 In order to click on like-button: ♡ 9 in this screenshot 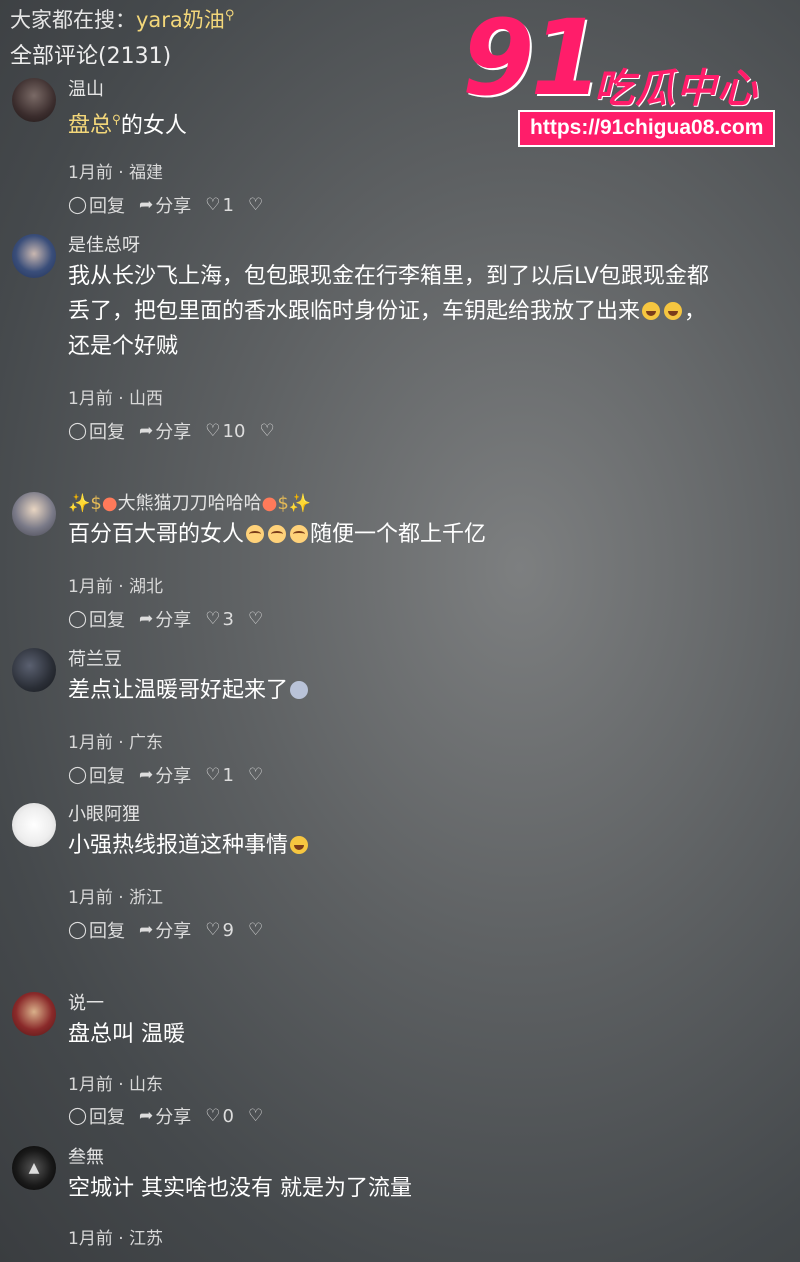, I will do `click(219, 930)`.